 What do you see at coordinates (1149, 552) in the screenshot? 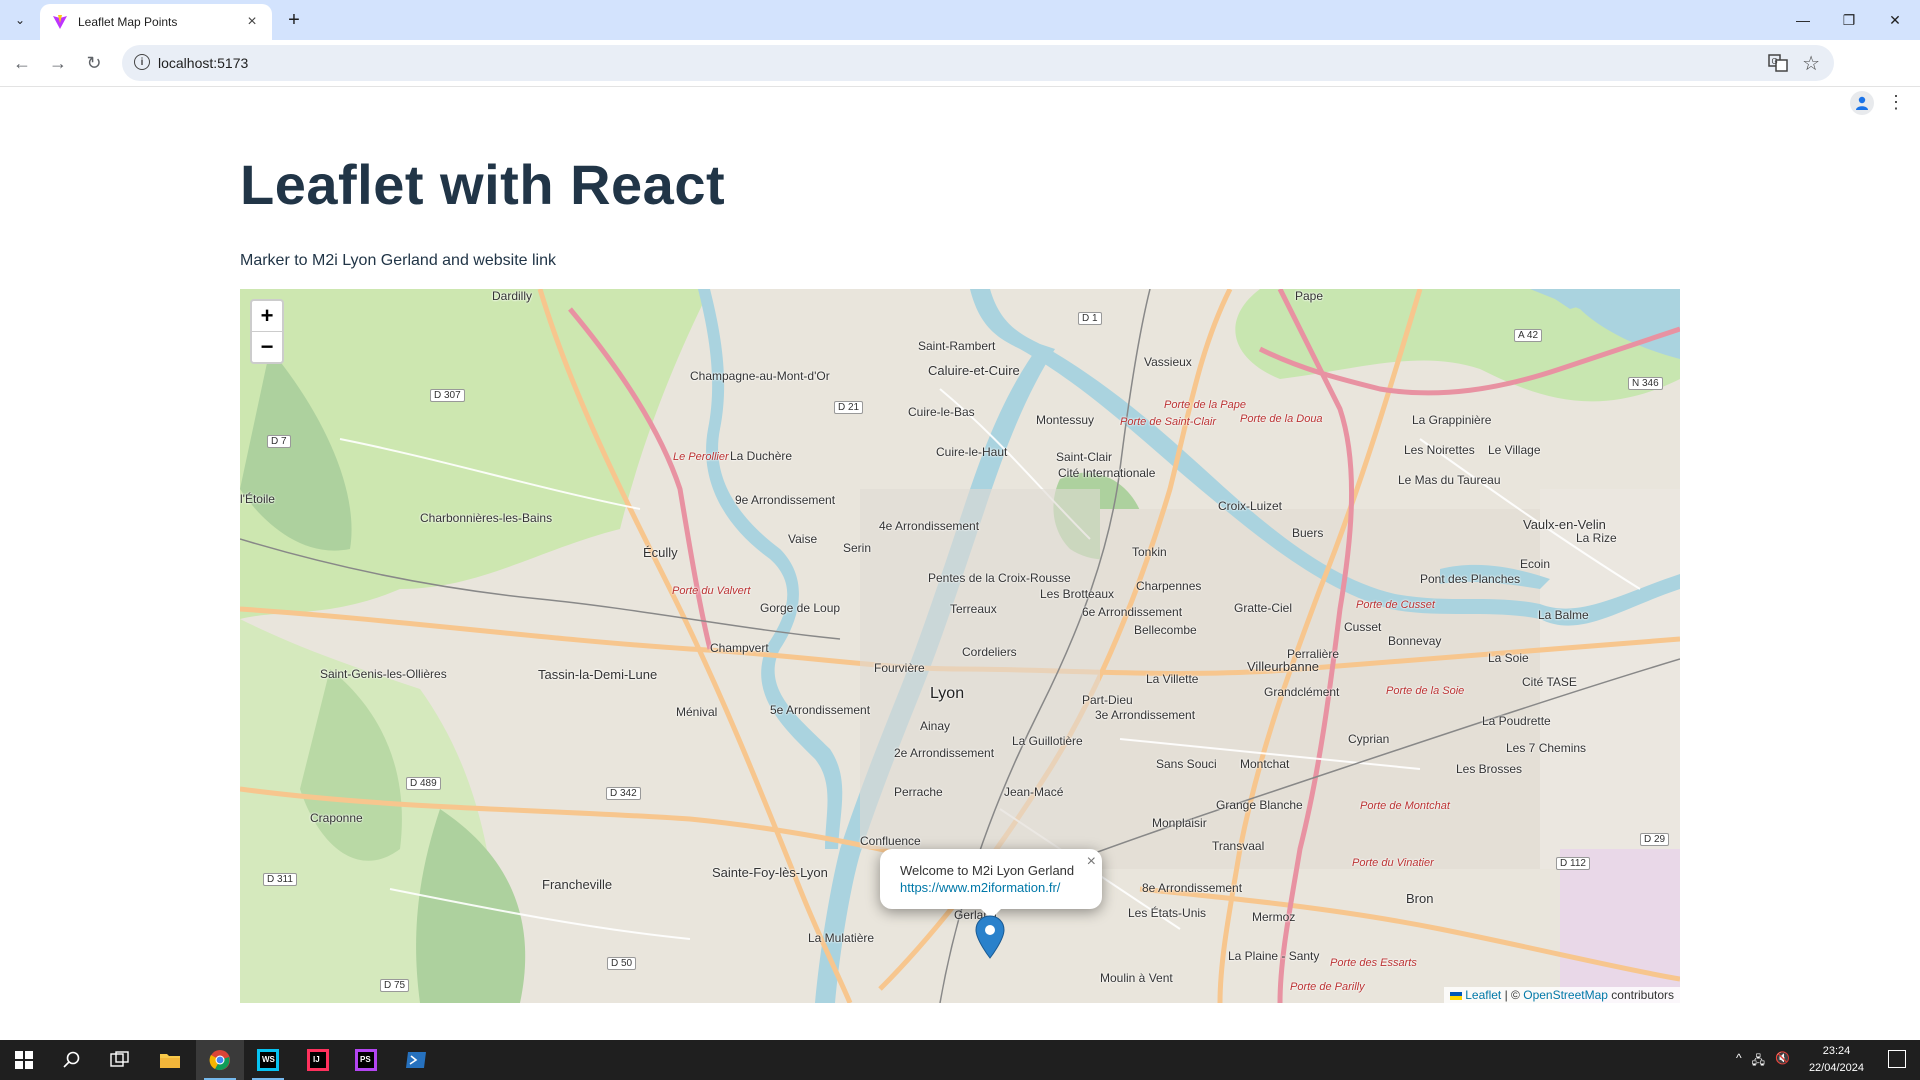
I see `map-place-label: Tonkin` at bounding box center [1149, 552].